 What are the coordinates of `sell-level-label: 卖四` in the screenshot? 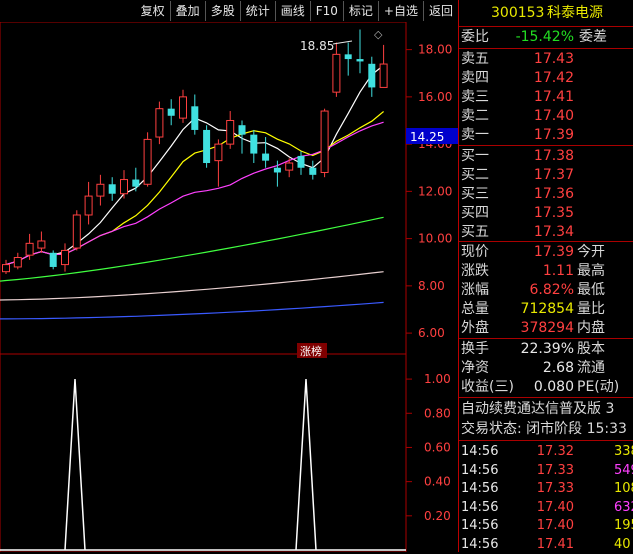 It's located at (475, 78).